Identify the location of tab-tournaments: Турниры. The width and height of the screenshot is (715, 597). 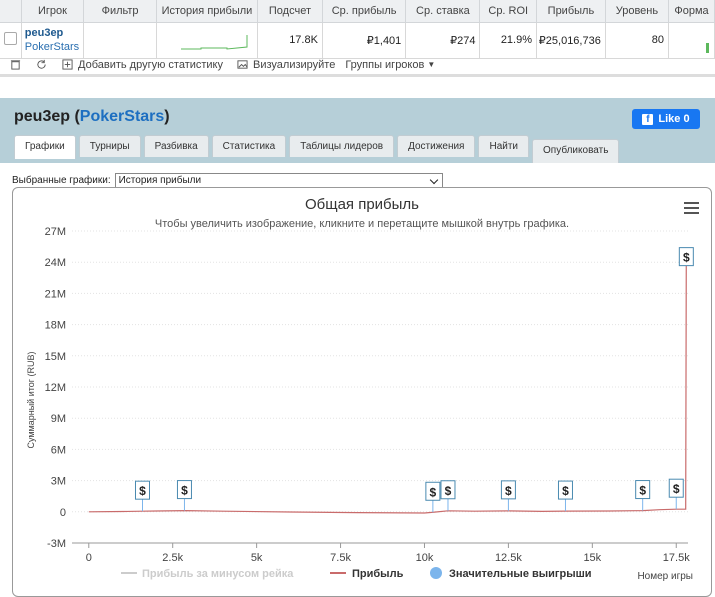
(109, 146).